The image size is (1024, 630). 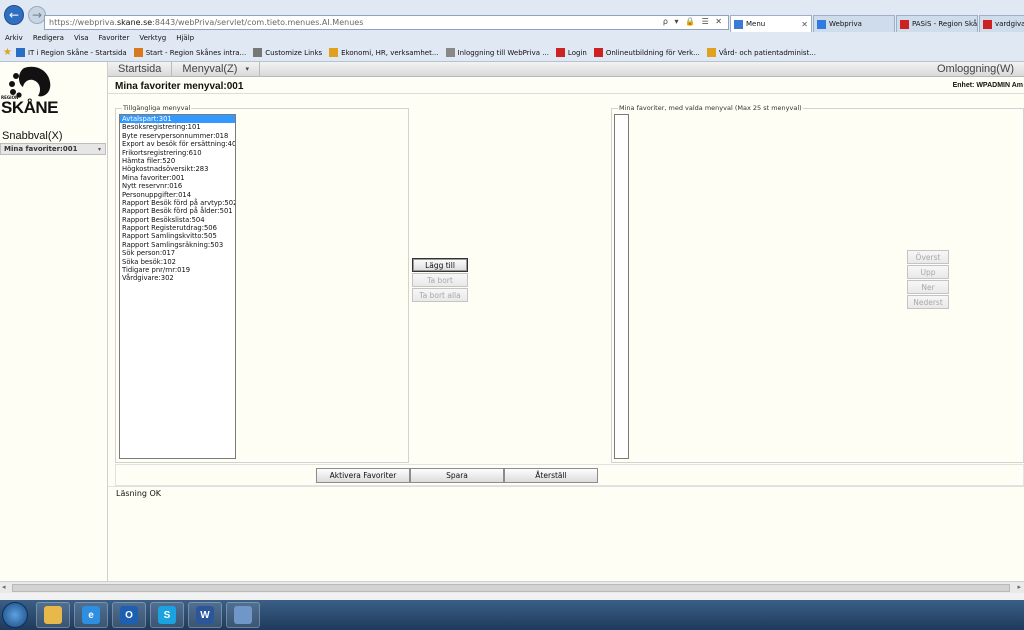 I want to click on favorite-link: Customize Links, so click(x=287, y=52).